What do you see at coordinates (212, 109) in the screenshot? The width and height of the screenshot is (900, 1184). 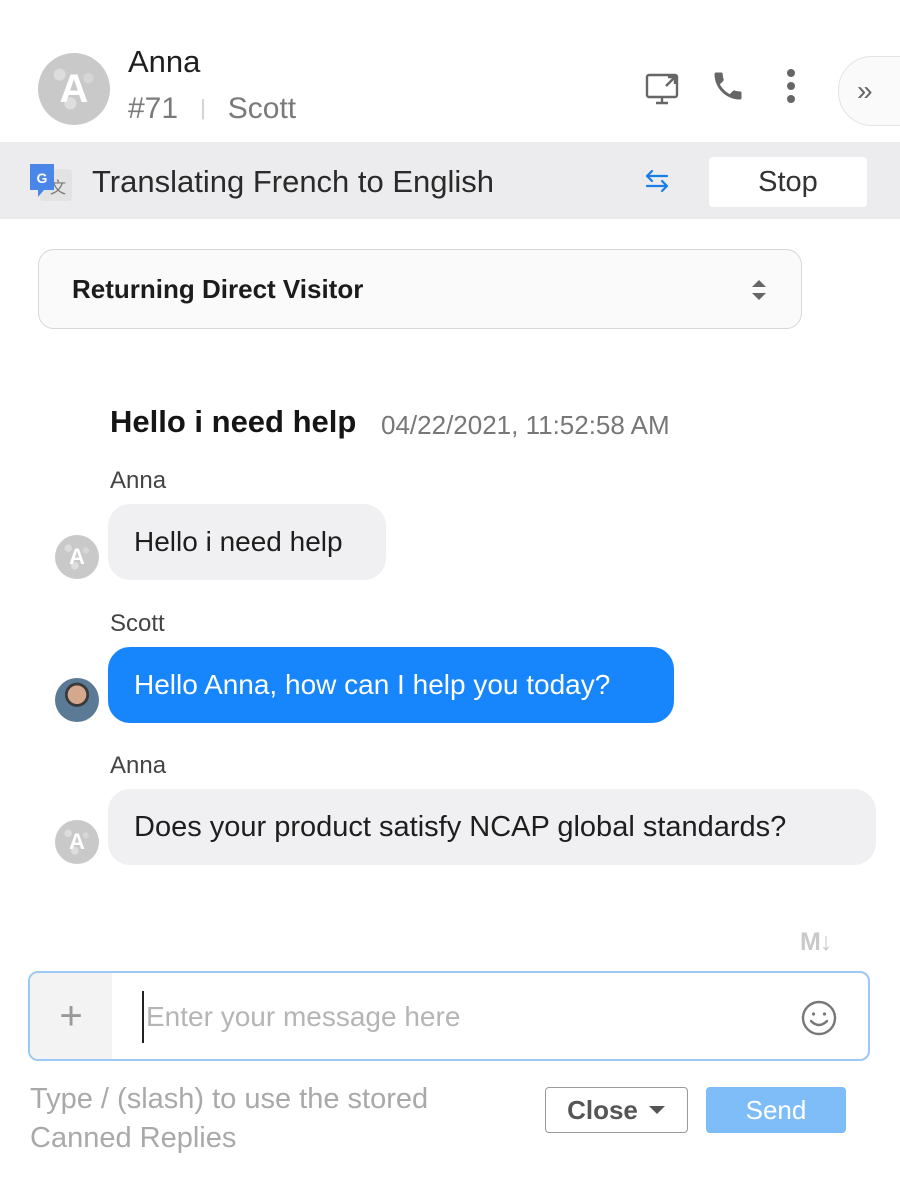 I see `chat-meta: #71 | Scott` at bounding box center [212, 109].